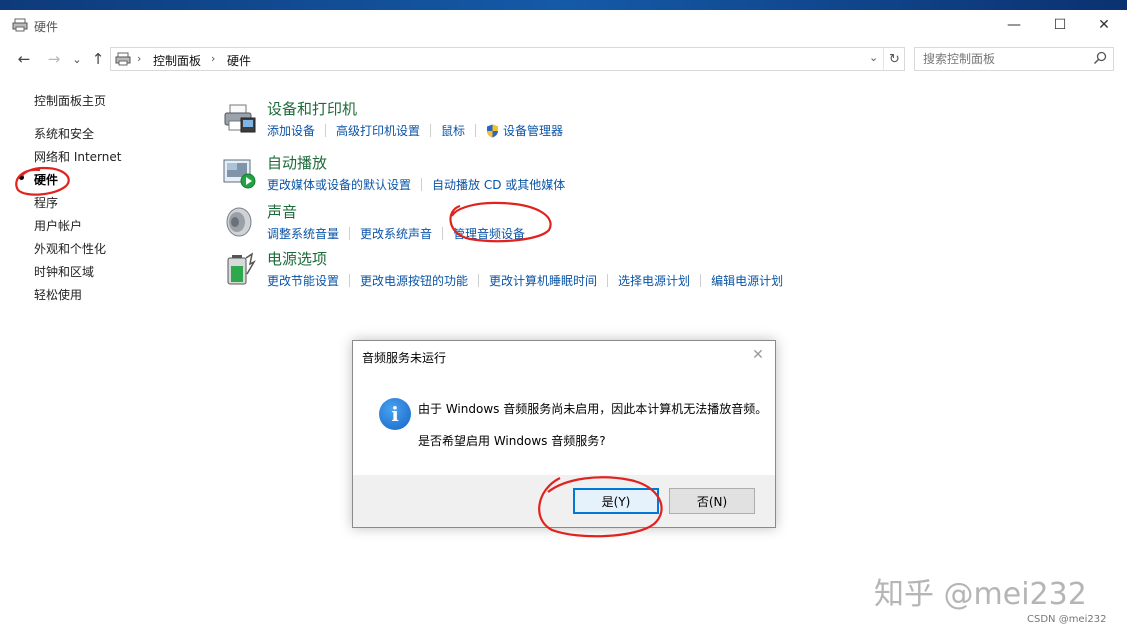  I want to click on link-manage-audio-devices: 管理音频设备, so click(489, 233).